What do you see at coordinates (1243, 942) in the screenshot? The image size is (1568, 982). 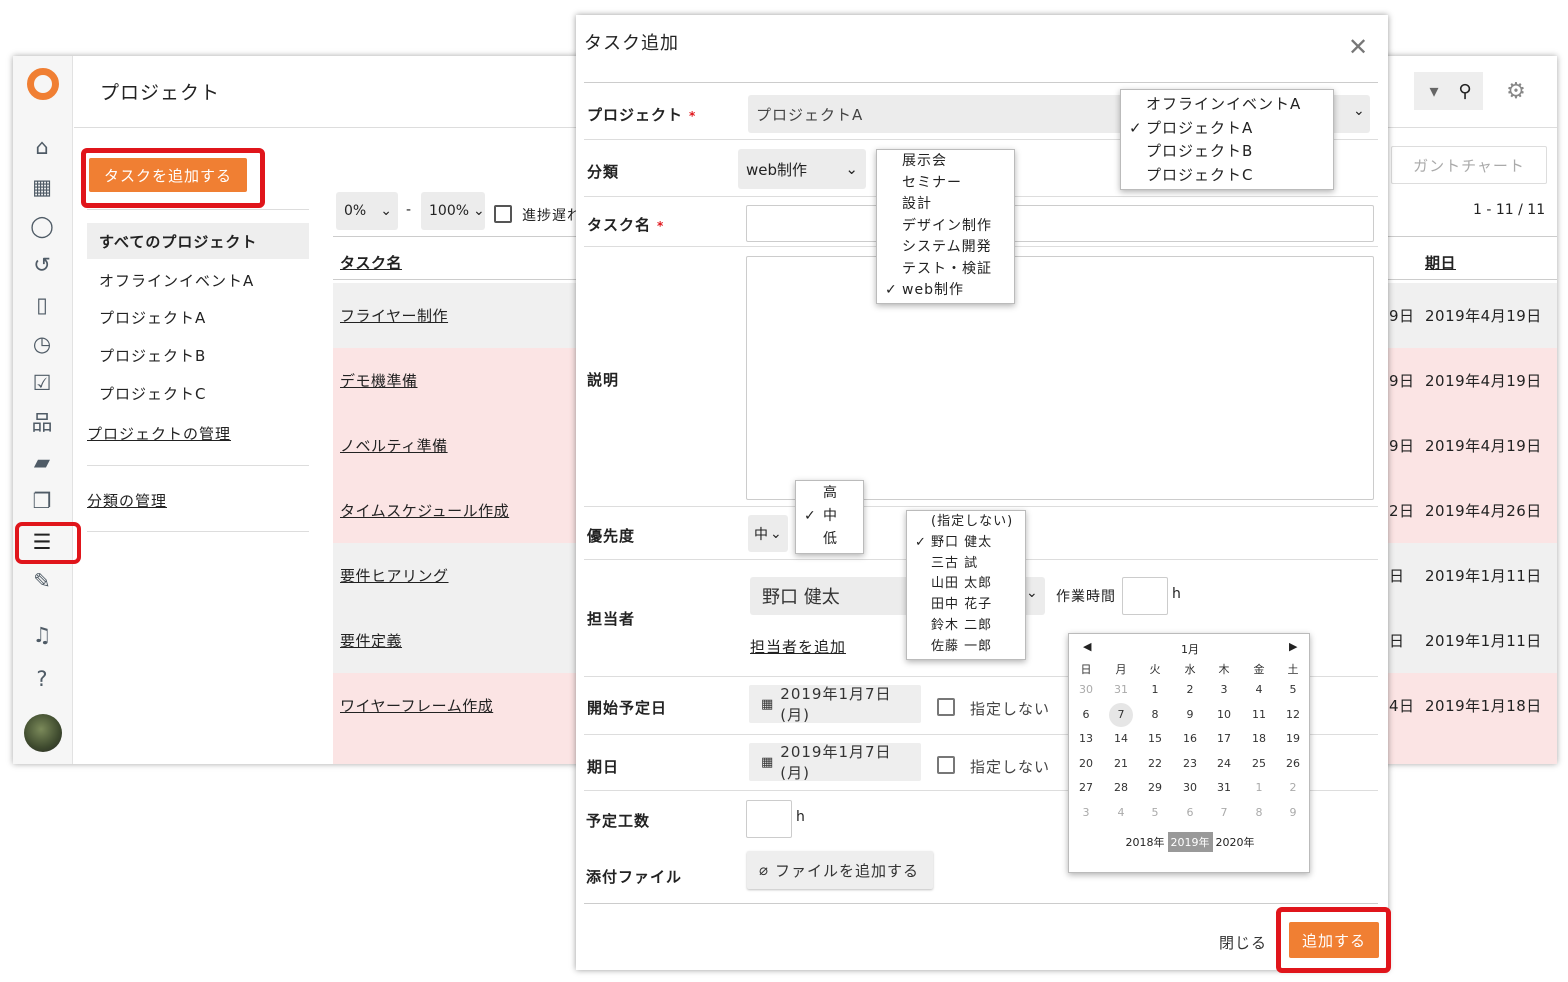 I see `close-button: 閉じる` at bounding box center [1243, 942].